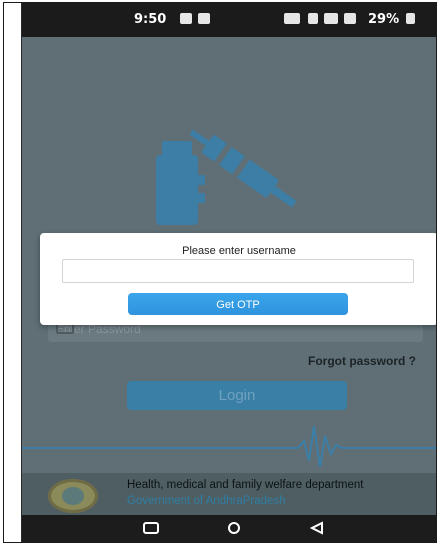  I want to click on square-icon, so click(151, 528).